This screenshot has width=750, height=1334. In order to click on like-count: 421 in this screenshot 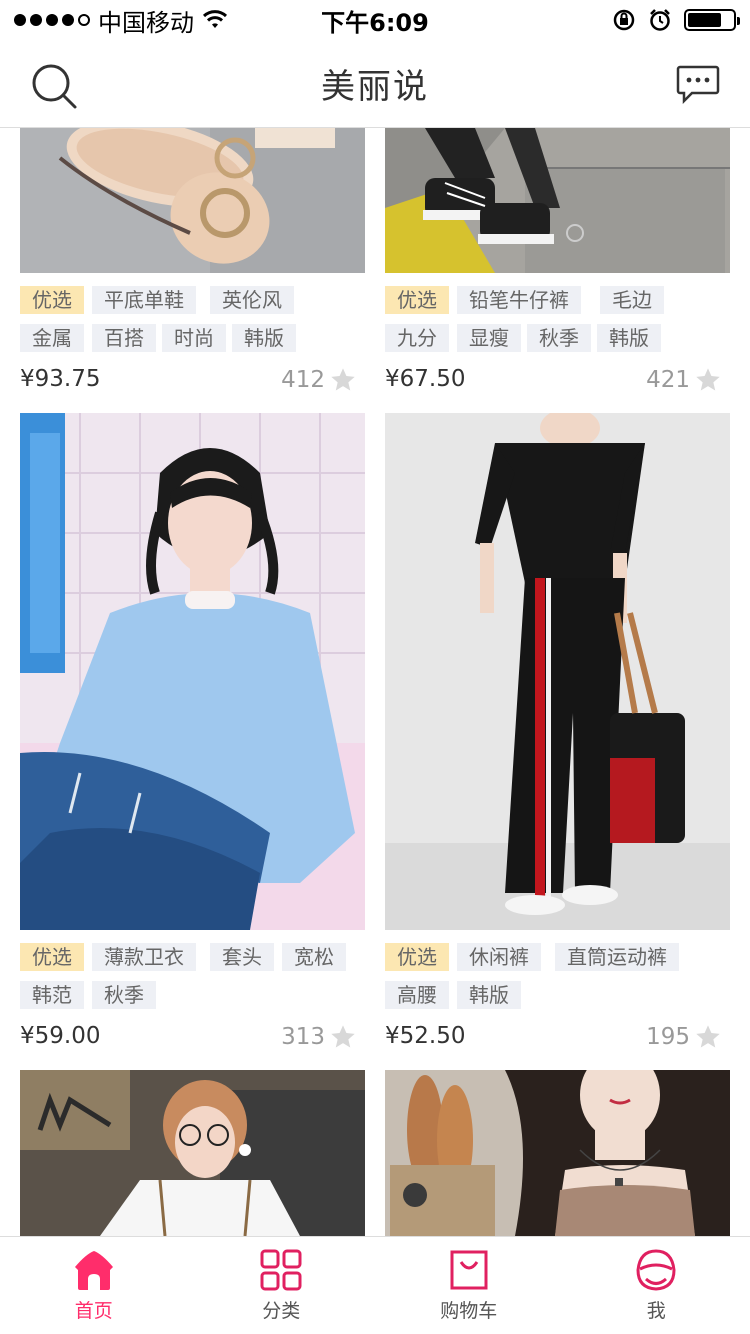, I will do `click(668, 380)`.